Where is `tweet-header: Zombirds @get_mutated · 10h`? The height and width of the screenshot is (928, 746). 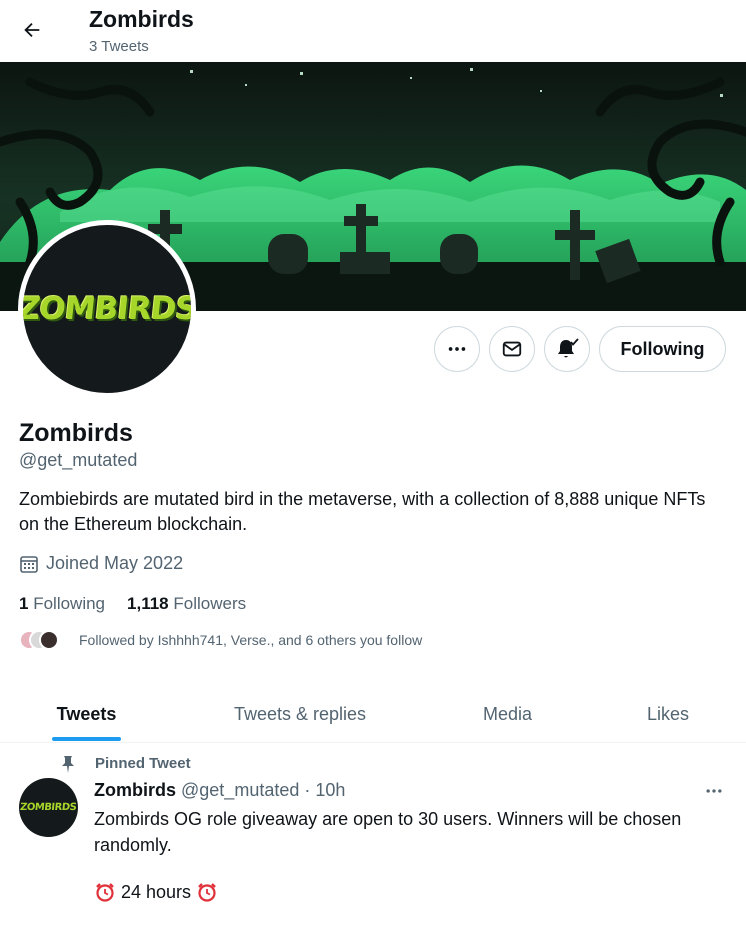 tweet-header: Zombirds @get_mutated · 10h is located at coordinates (219, 790).